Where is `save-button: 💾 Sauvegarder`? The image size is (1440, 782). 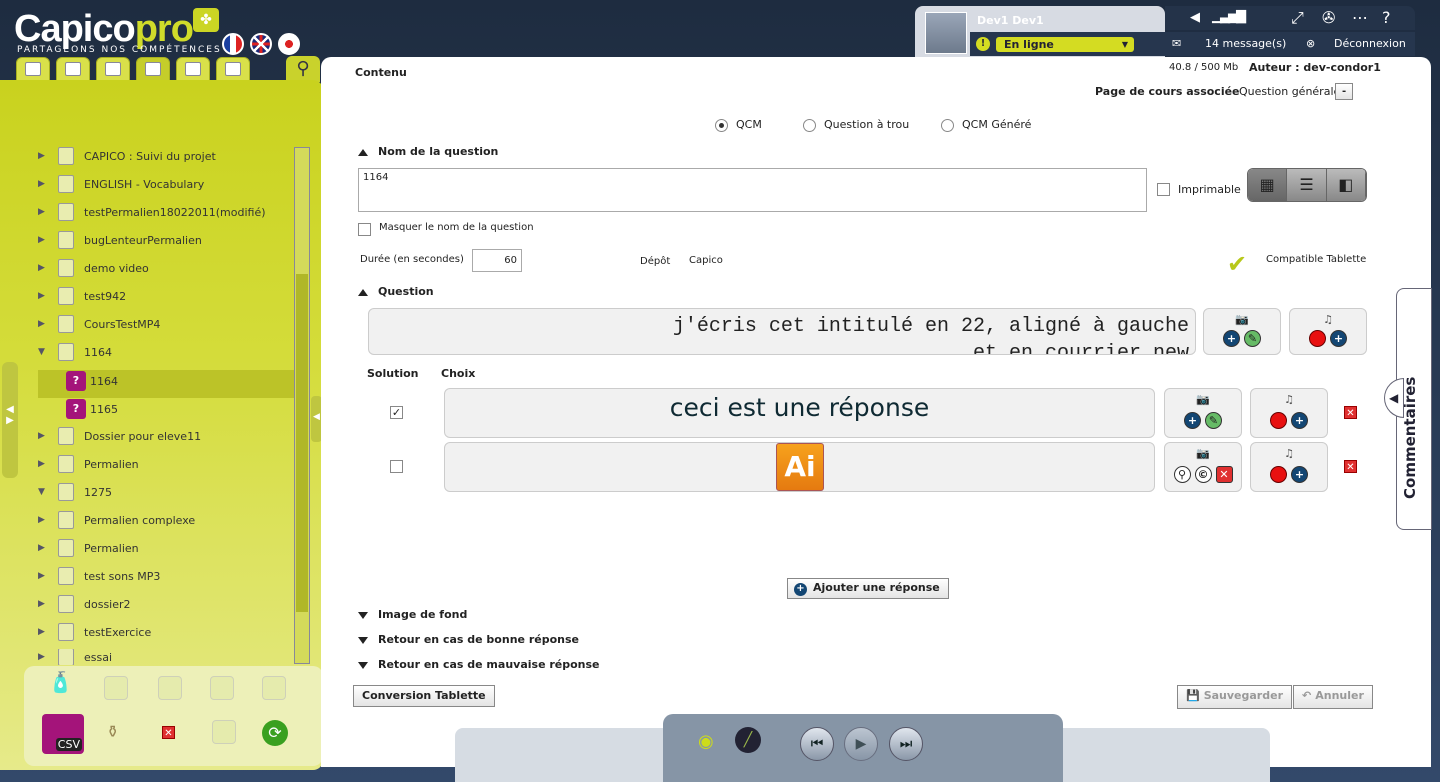 save-button: 💾 Sauvegarder is located at coordinates (1234, 697).